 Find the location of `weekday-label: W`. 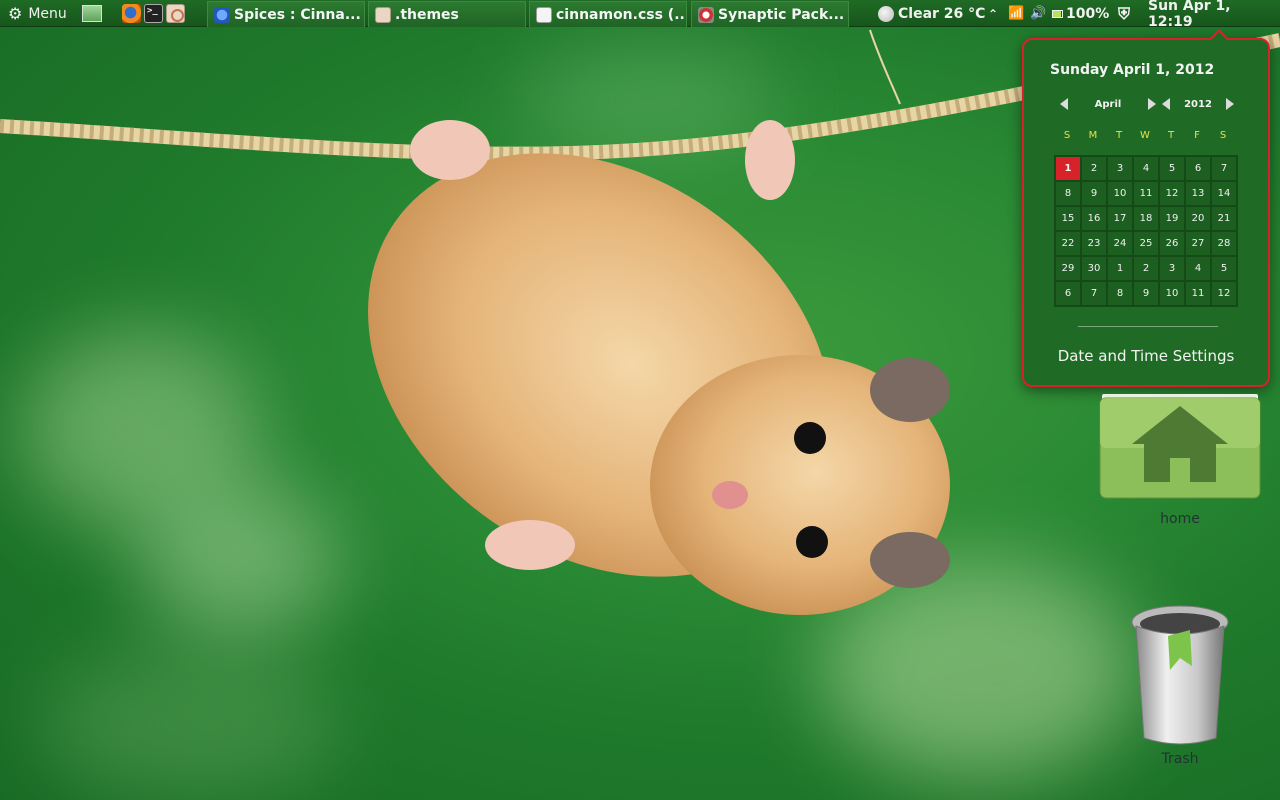

weekday-label: W is located at coordinates (1145, 135).